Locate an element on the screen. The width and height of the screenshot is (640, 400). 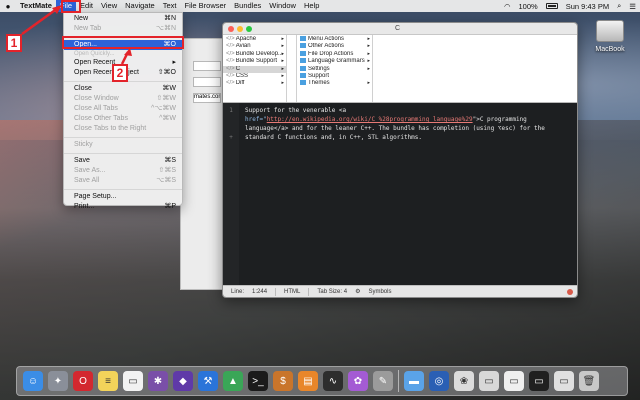
arrow-head-open-item is located at coordinates (128, 52).